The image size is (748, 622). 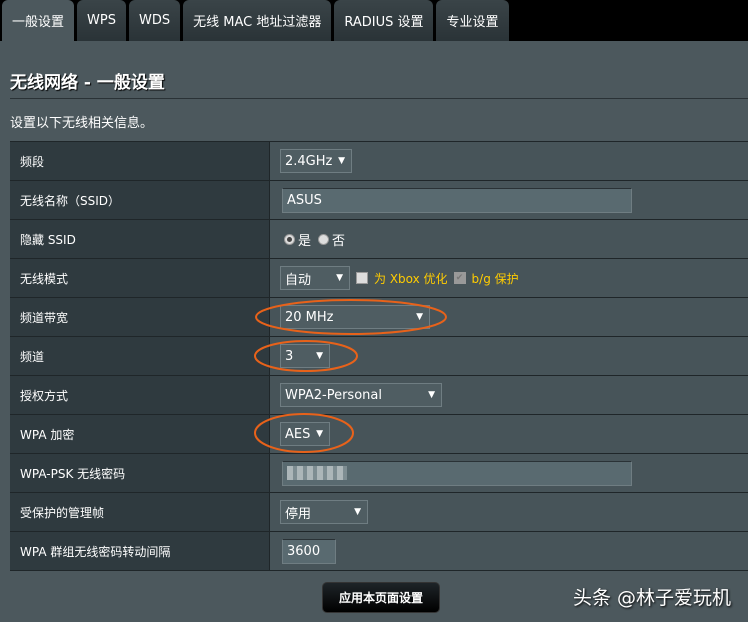 I want to click on tab-professional: 专业设置, so click(x=472, y=20).